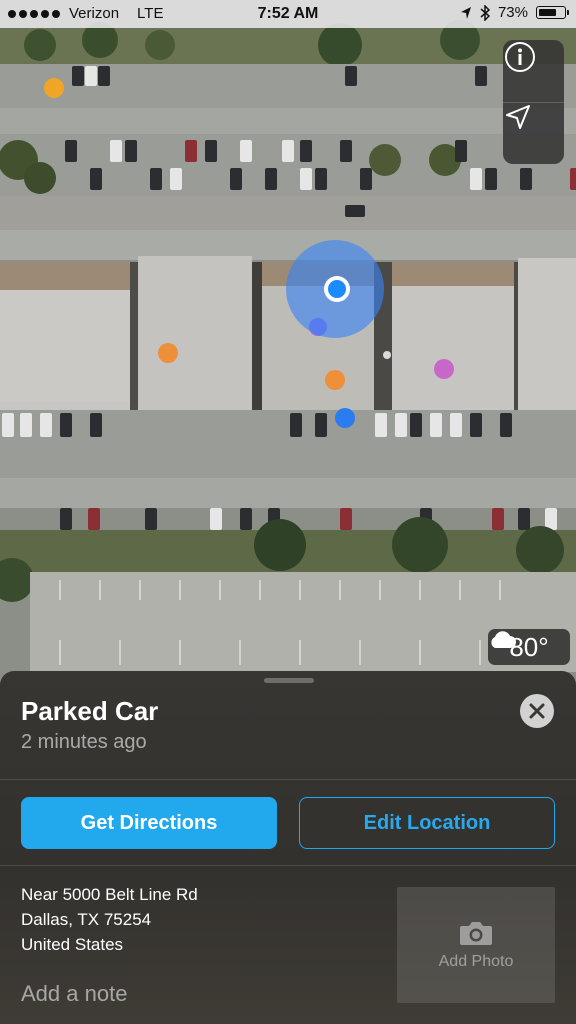 Image resolution: width=576 pixels, height=1024 pixels. Describe the element at coordinates (74, 994) in the screenshot. I see `add-note-field: Add a note` at that location.